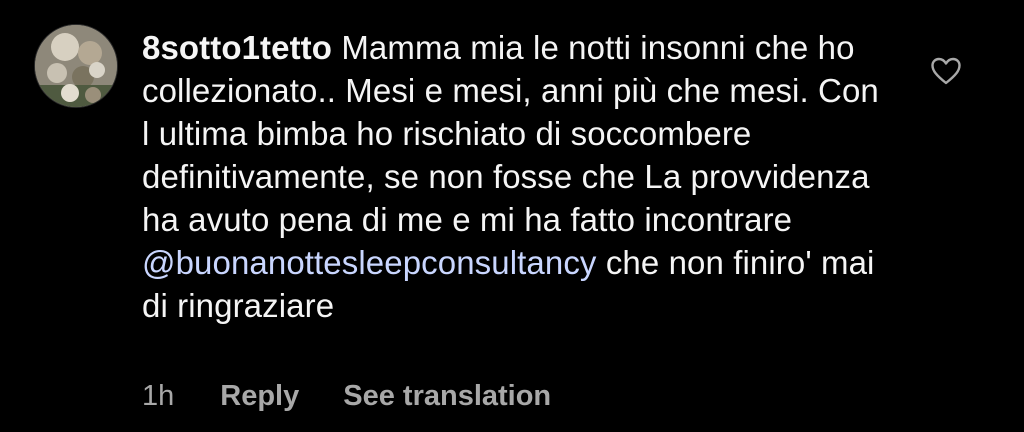 The width and height of the screenshot is (1024, 432). Describe the element at coordinates (259, 396) in the screenshot. I see `reply-button: Reply` at that location.